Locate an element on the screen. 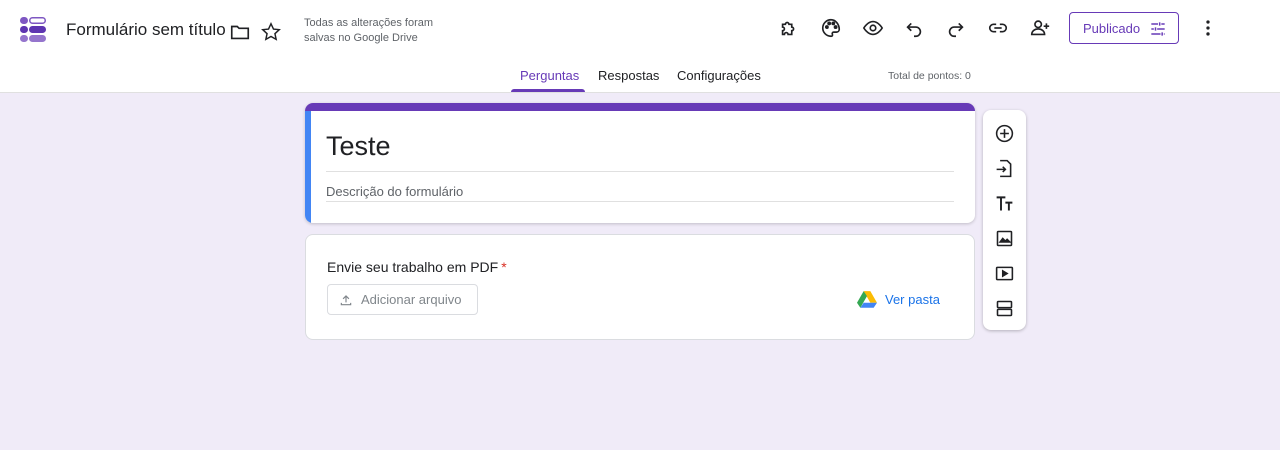  tab-perguntas: Perguntas is located at coordinates (549, 75).